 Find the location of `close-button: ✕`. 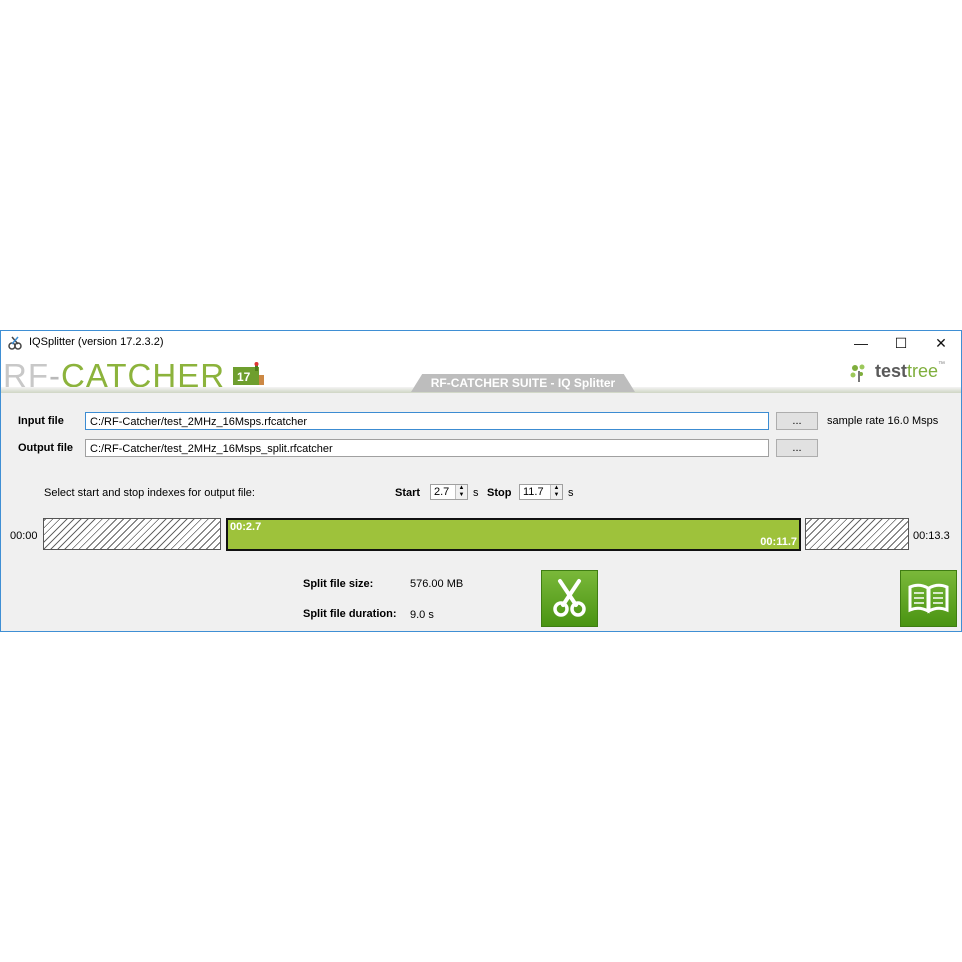

close-button: ✕ is located at coordinates (941, 343).